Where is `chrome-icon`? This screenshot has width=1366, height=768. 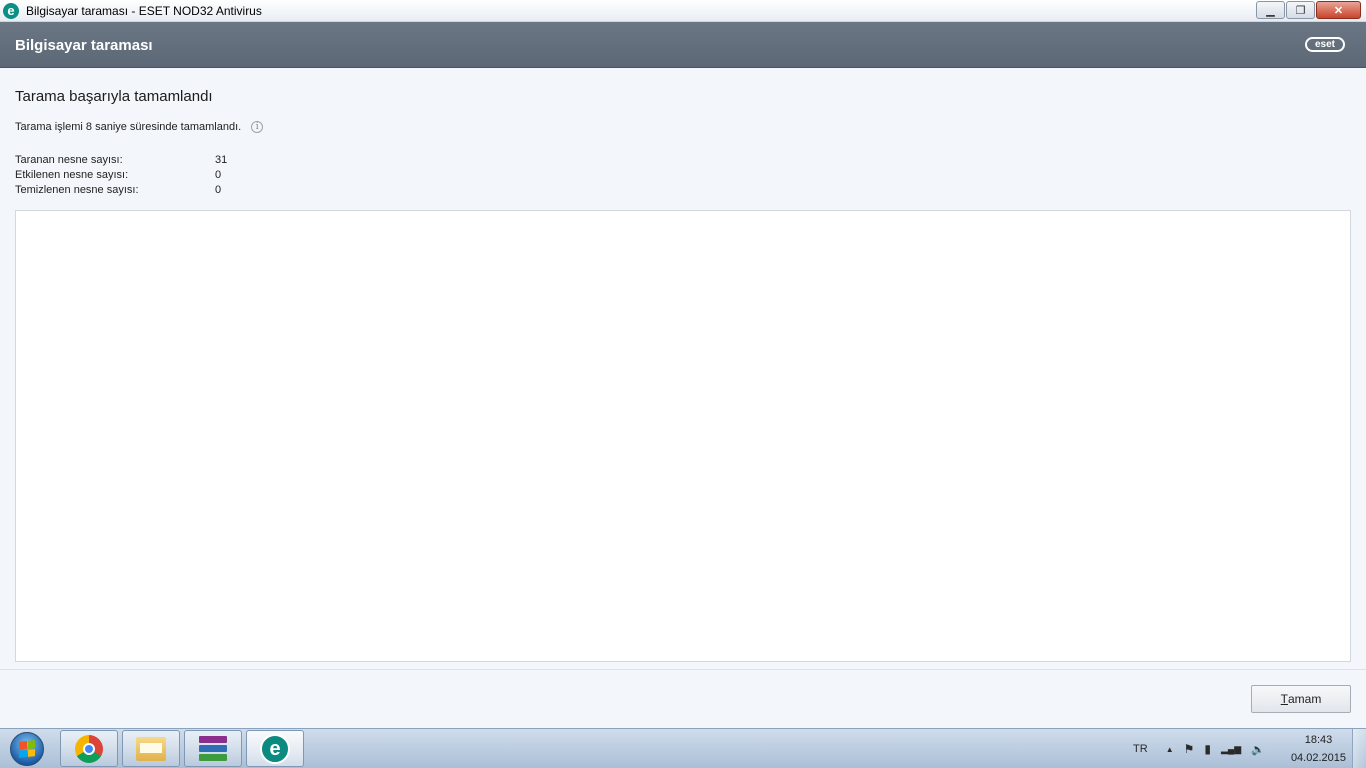 chrome-icon is located at coordinates (89, 748).